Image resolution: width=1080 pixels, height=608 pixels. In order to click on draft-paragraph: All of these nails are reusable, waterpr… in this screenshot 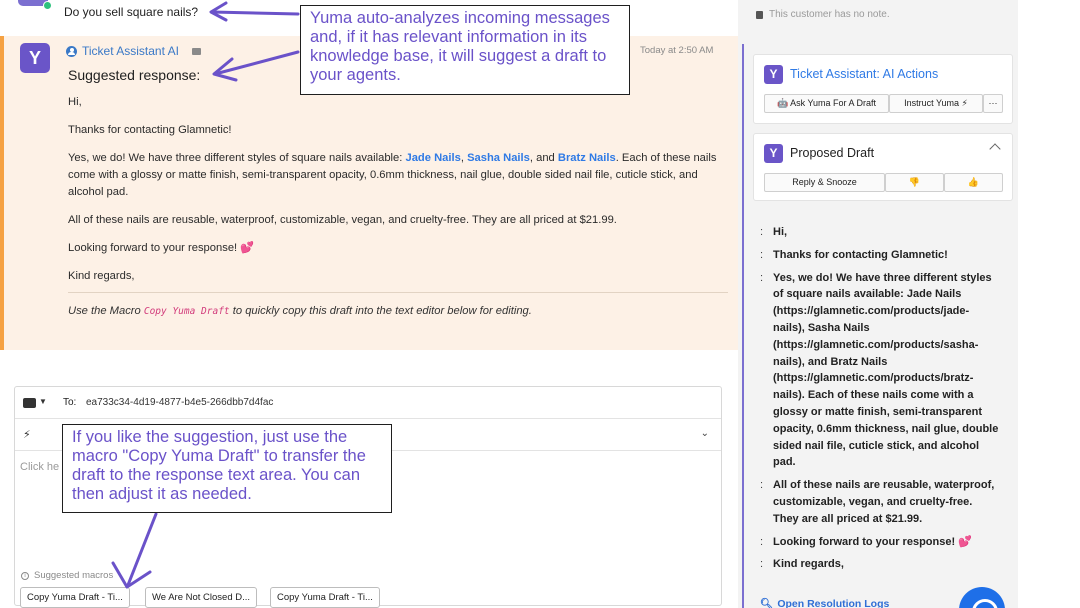, I will do `click(880, 502)`.